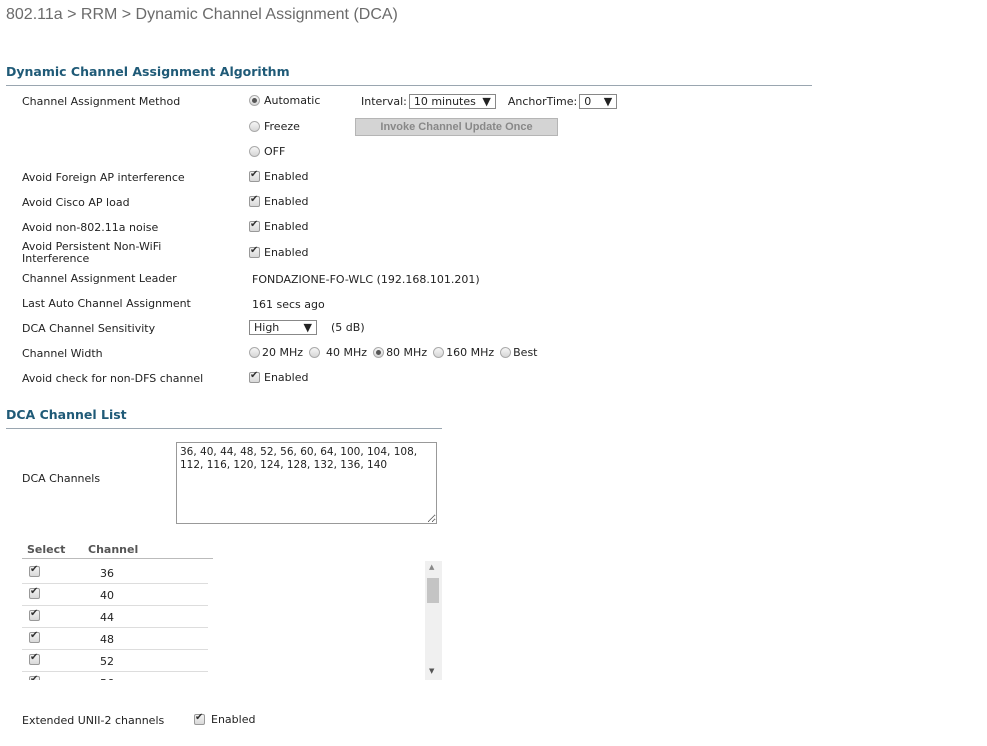 This screenshot has height=746, width=987. I want to click on avoid-persistent-checkbox: Enabled, so click(279, 252).